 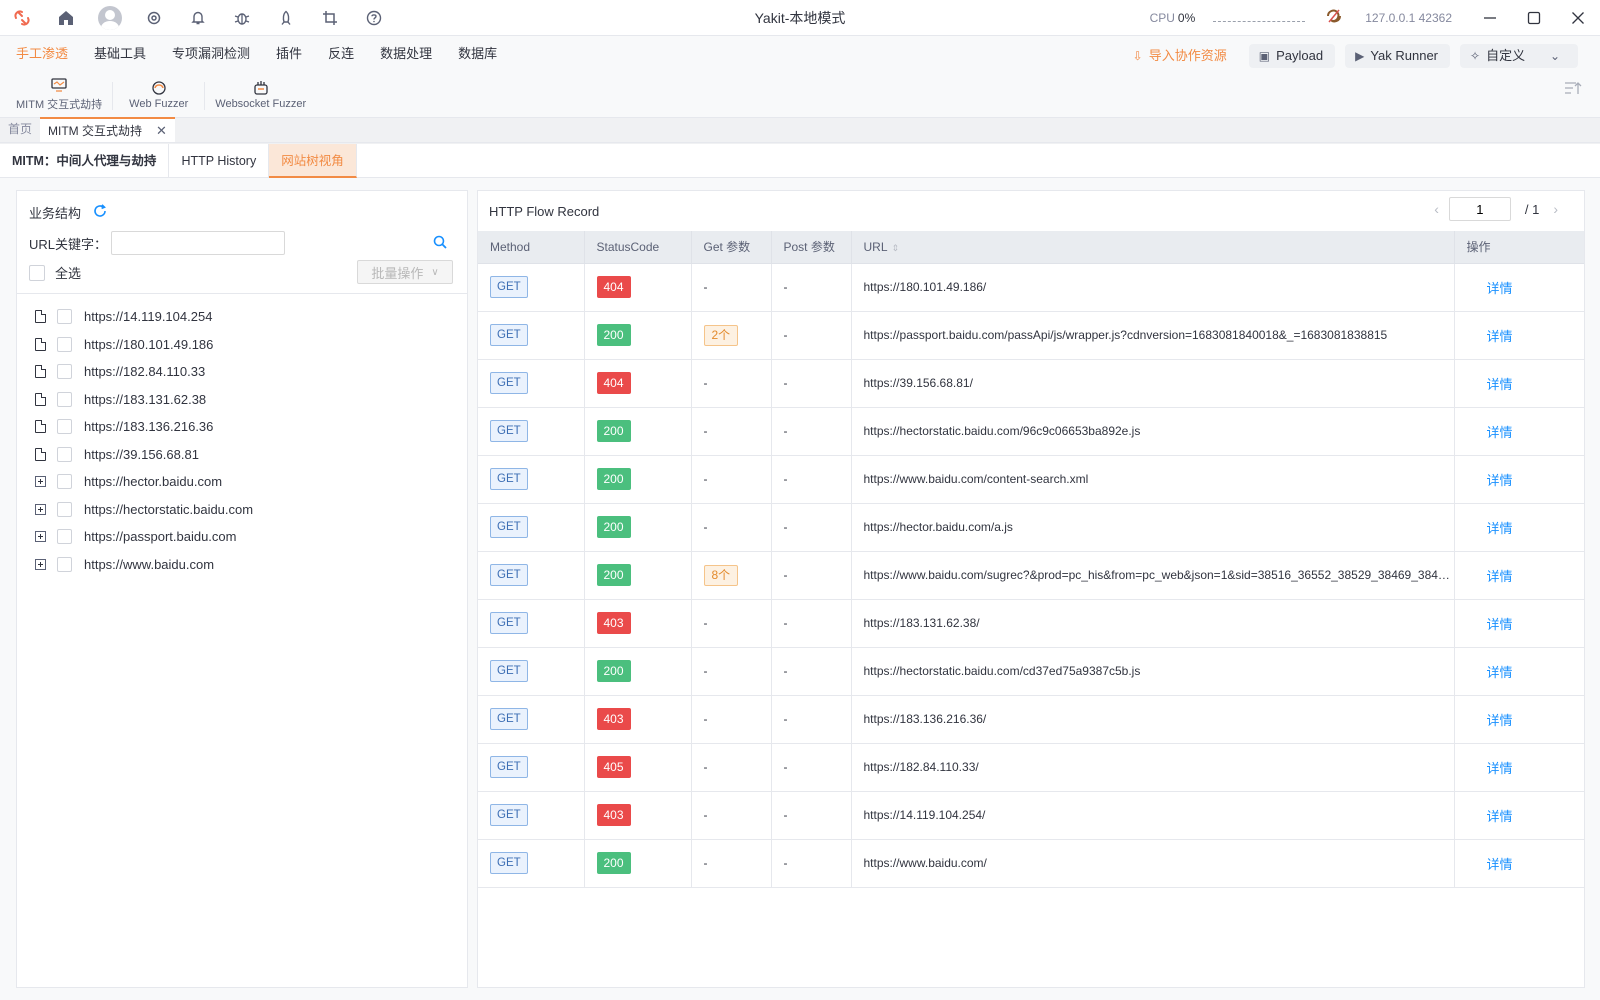 I want to click on url-cell: https://183.131.62.38/, so click(x=1153, y=623).